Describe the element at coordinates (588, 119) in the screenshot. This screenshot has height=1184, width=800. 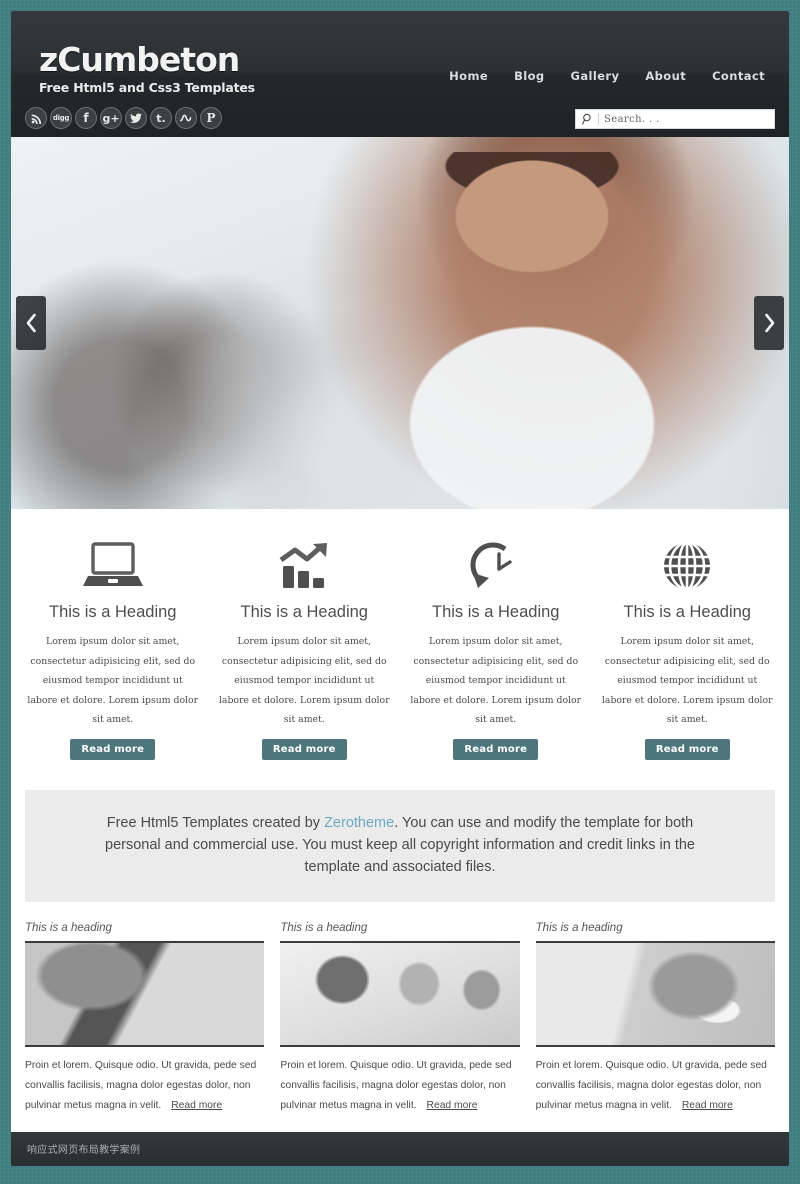
I see `search-icon` at that location.